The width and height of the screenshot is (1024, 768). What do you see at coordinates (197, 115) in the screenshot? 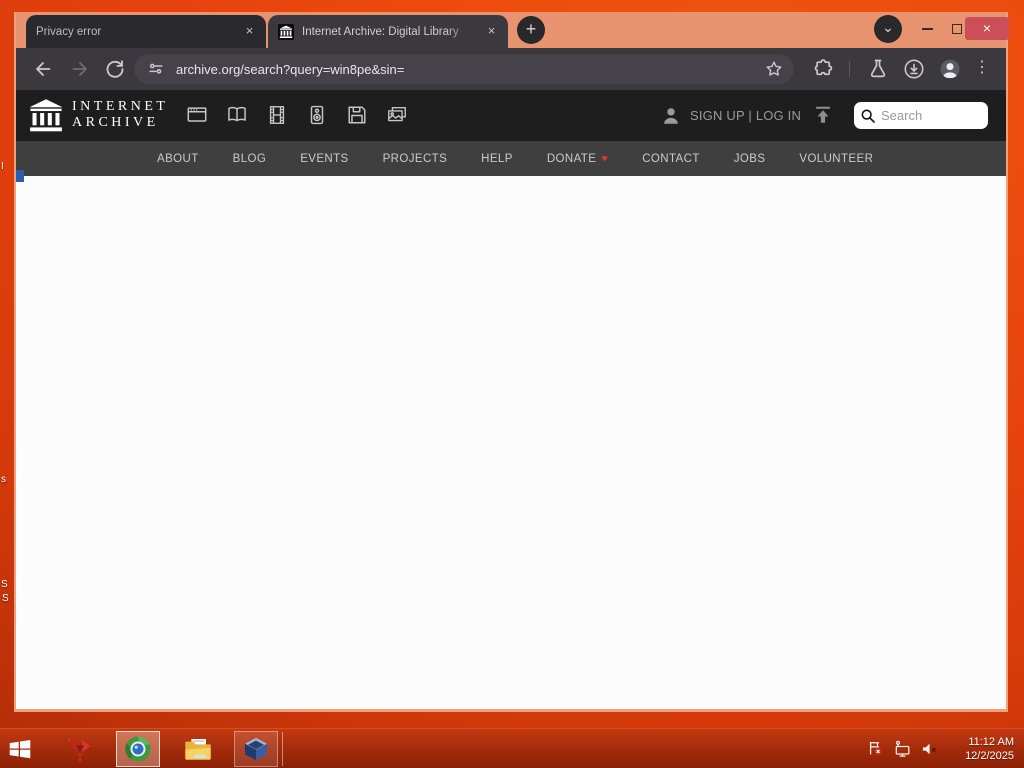
I see `web-icon` at bounding box center [197, 115].